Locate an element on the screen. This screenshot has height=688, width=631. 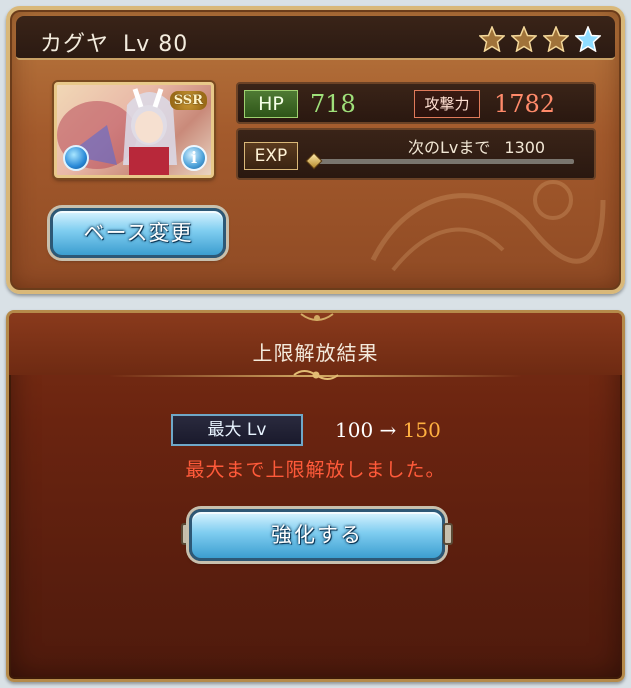
max-level-label: 最大 Lv is located at coordinates (237, 430).